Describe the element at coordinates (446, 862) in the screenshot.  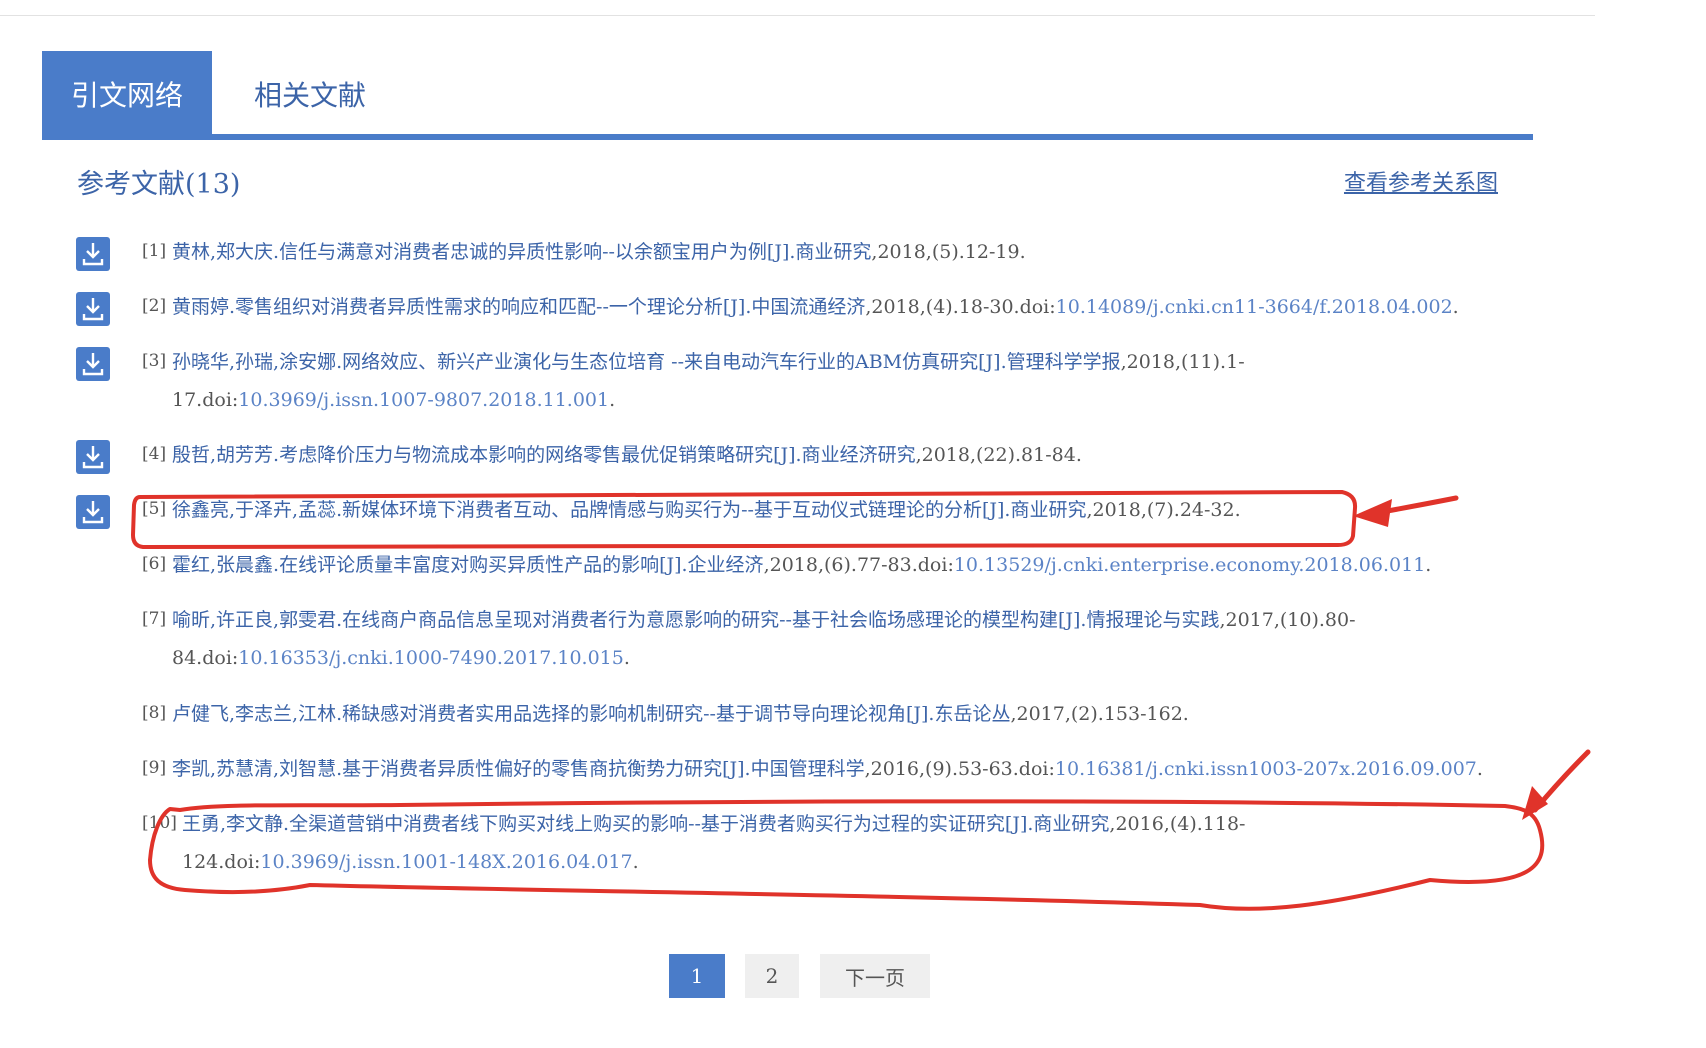
I see `doi-link: 10.3969/j.issn.1001-148X.2016.04.017` at that location.